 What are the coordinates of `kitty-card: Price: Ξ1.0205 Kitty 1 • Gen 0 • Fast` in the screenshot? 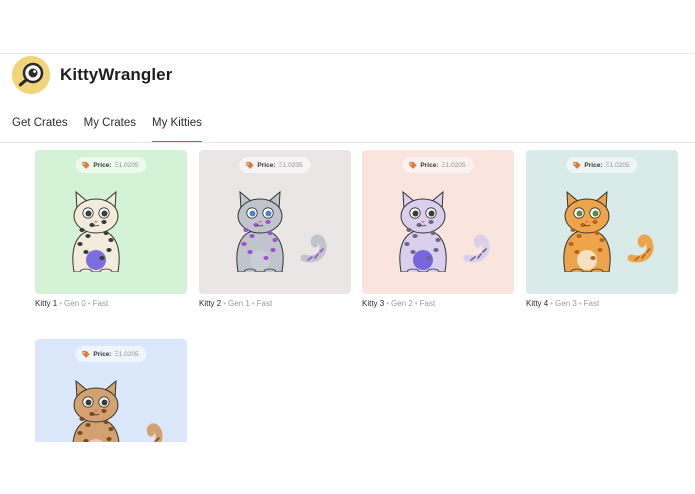 It's located at (111, 229).